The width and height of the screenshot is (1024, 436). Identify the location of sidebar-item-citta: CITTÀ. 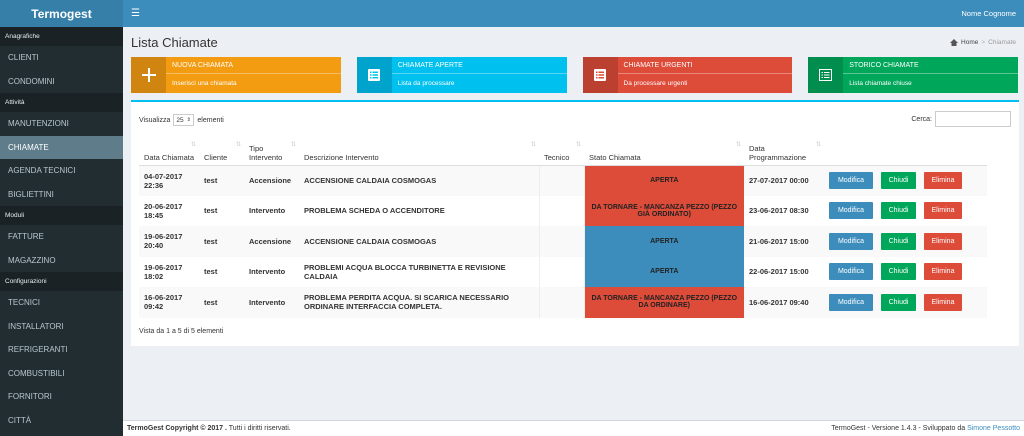
(61, 421).